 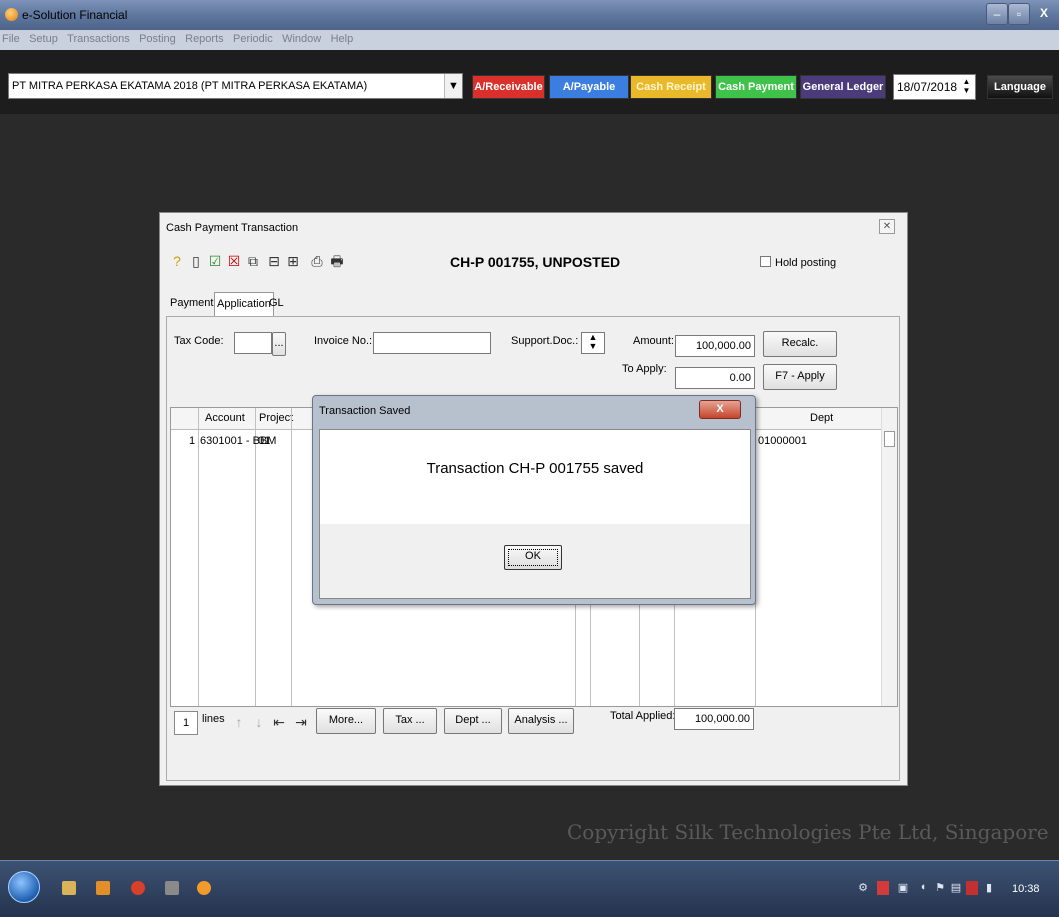 What do you see at coordinates (75, 15) in the screenshot?
I see `window-title: e-Solution Financial` at bounding box center [75, 15].